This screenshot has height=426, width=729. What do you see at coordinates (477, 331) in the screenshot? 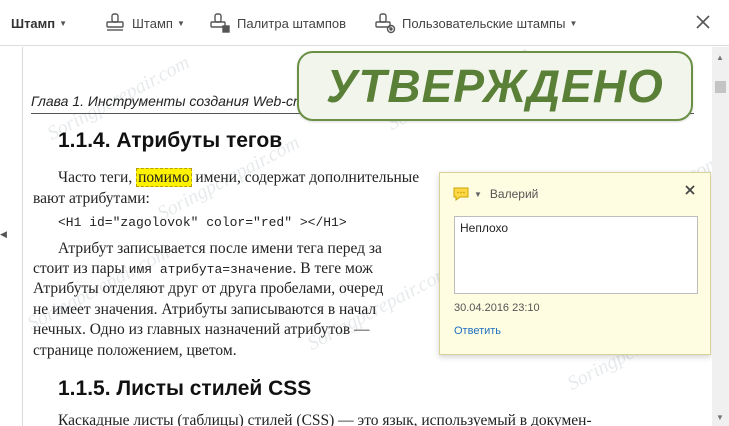
I see `reply-link: Ответить` at bounding box center [477, 331].